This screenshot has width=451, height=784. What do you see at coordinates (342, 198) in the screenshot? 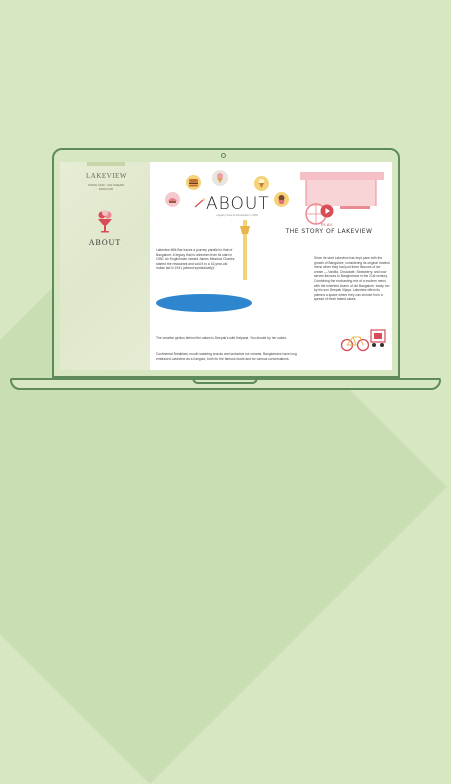
I see `cart-icon` at bounding box center [342, 198].